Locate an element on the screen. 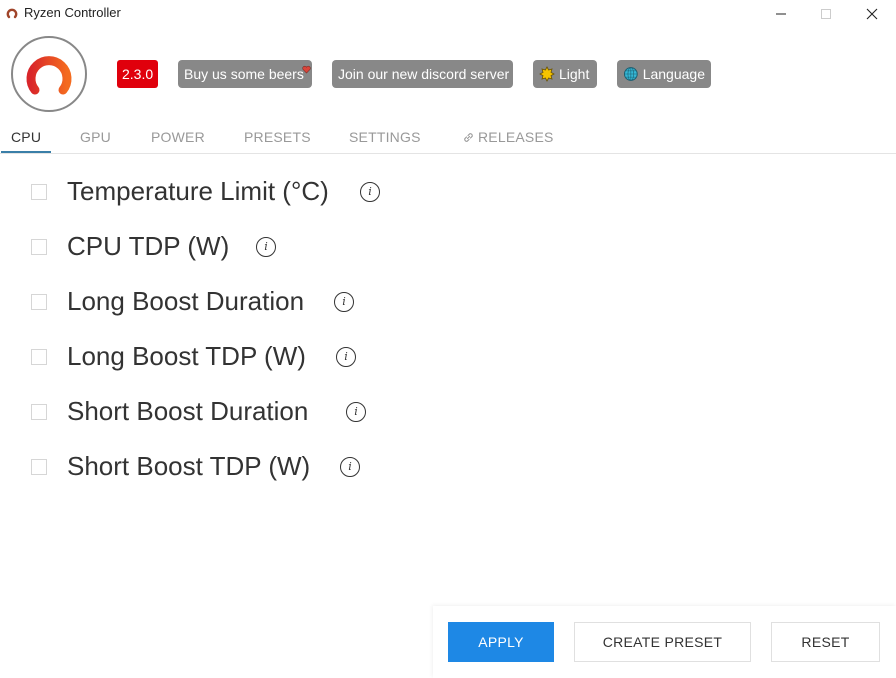  minimize-button is located at coordinates (781, 14).